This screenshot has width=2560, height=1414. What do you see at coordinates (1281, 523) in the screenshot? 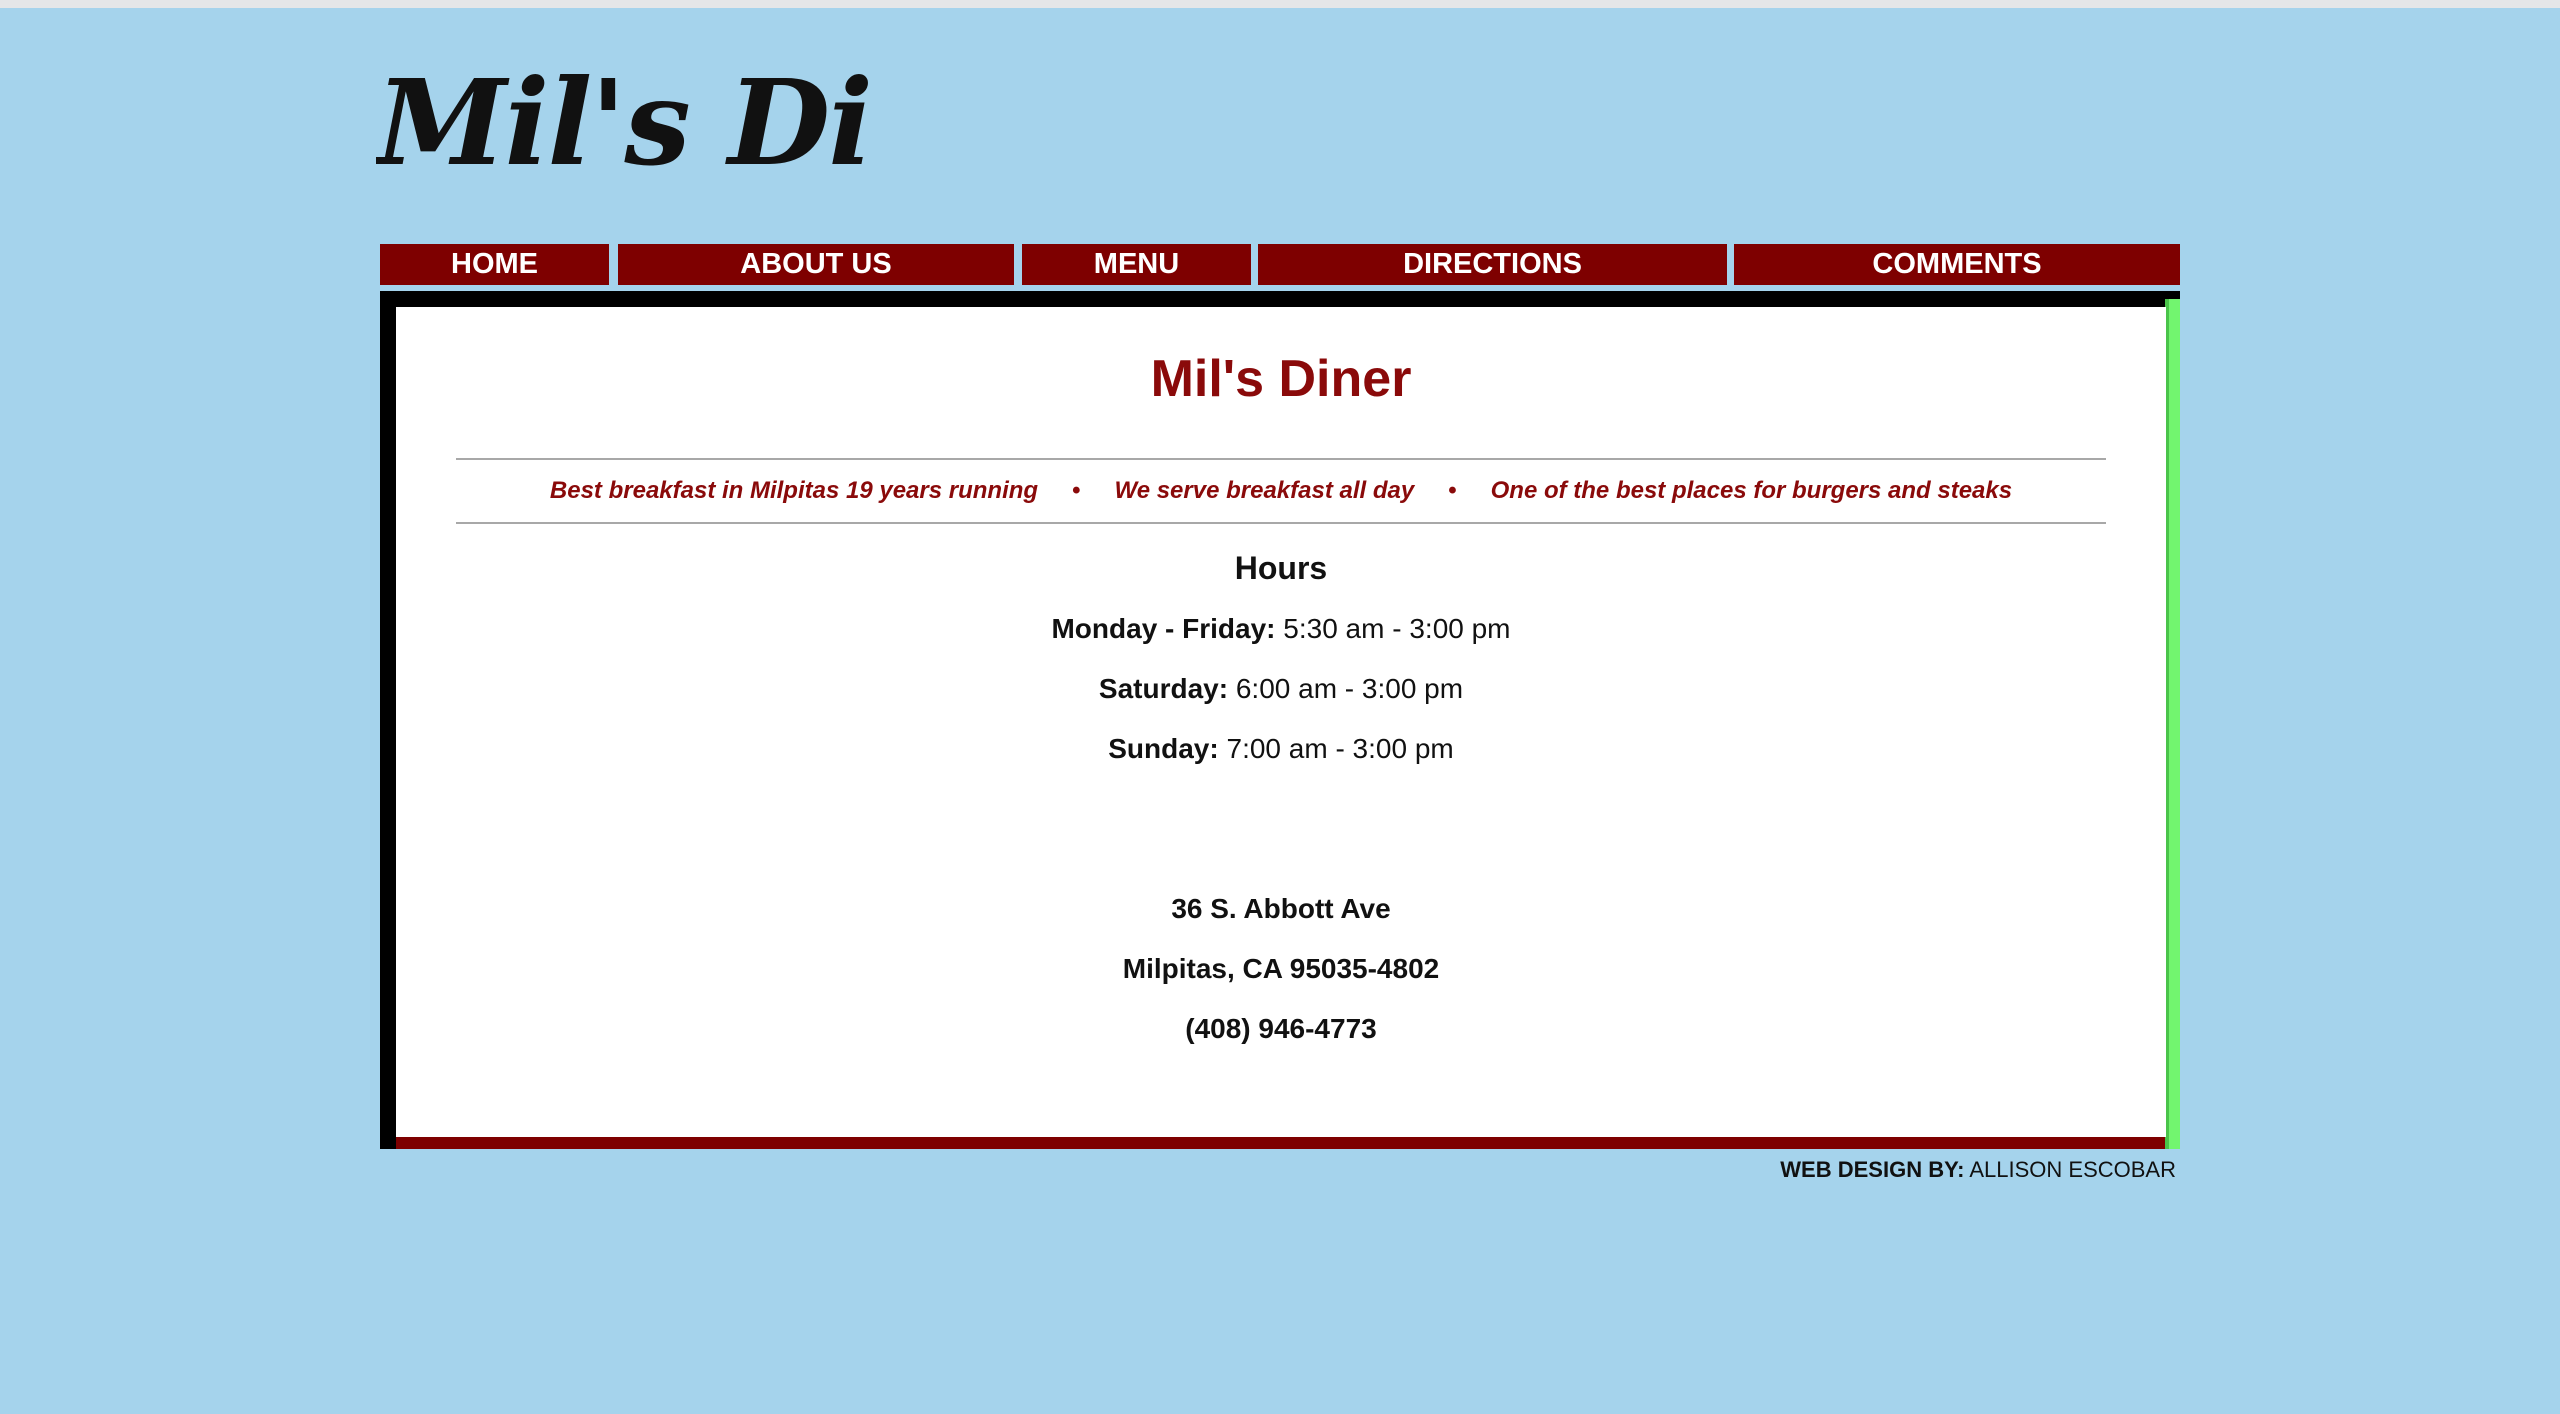
I see `divider-bottom` at bounding box center [1281, 523].